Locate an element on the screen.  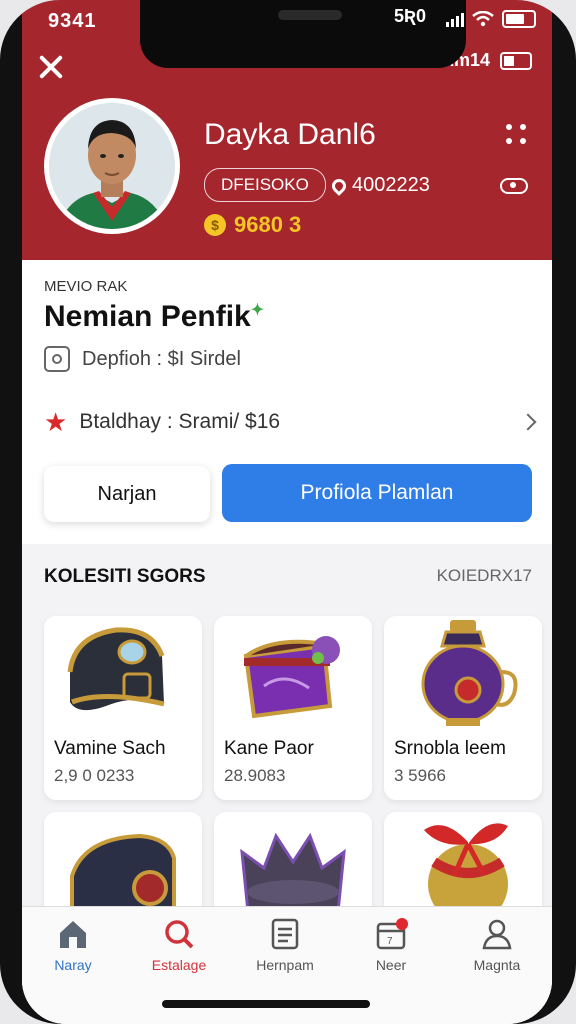
coin-balance: $ 9680 3 is located at coordinates (252, 225).